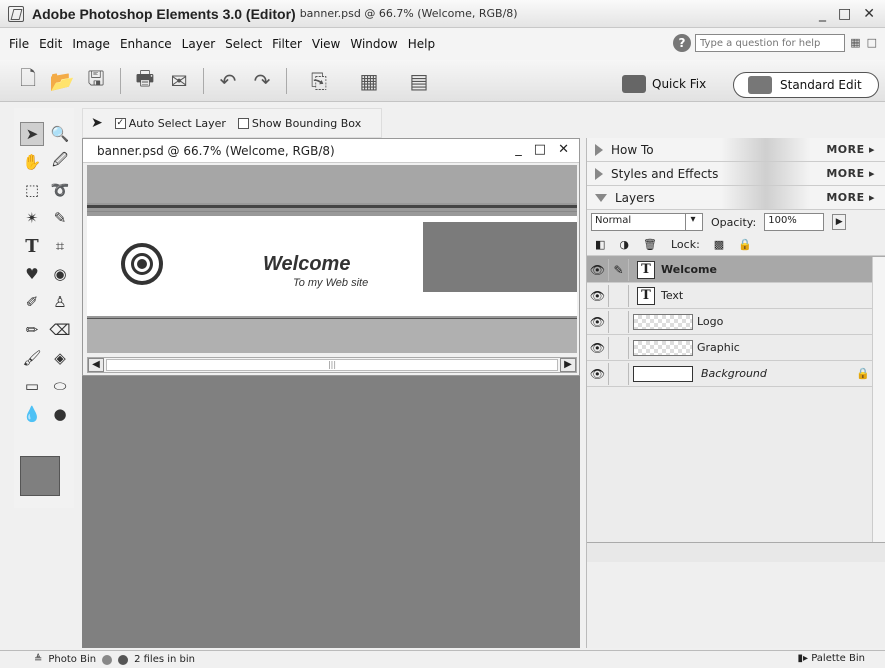 This screenshot has height=668, width=885. I want to click on previous-file-icon, so click(107, 659).